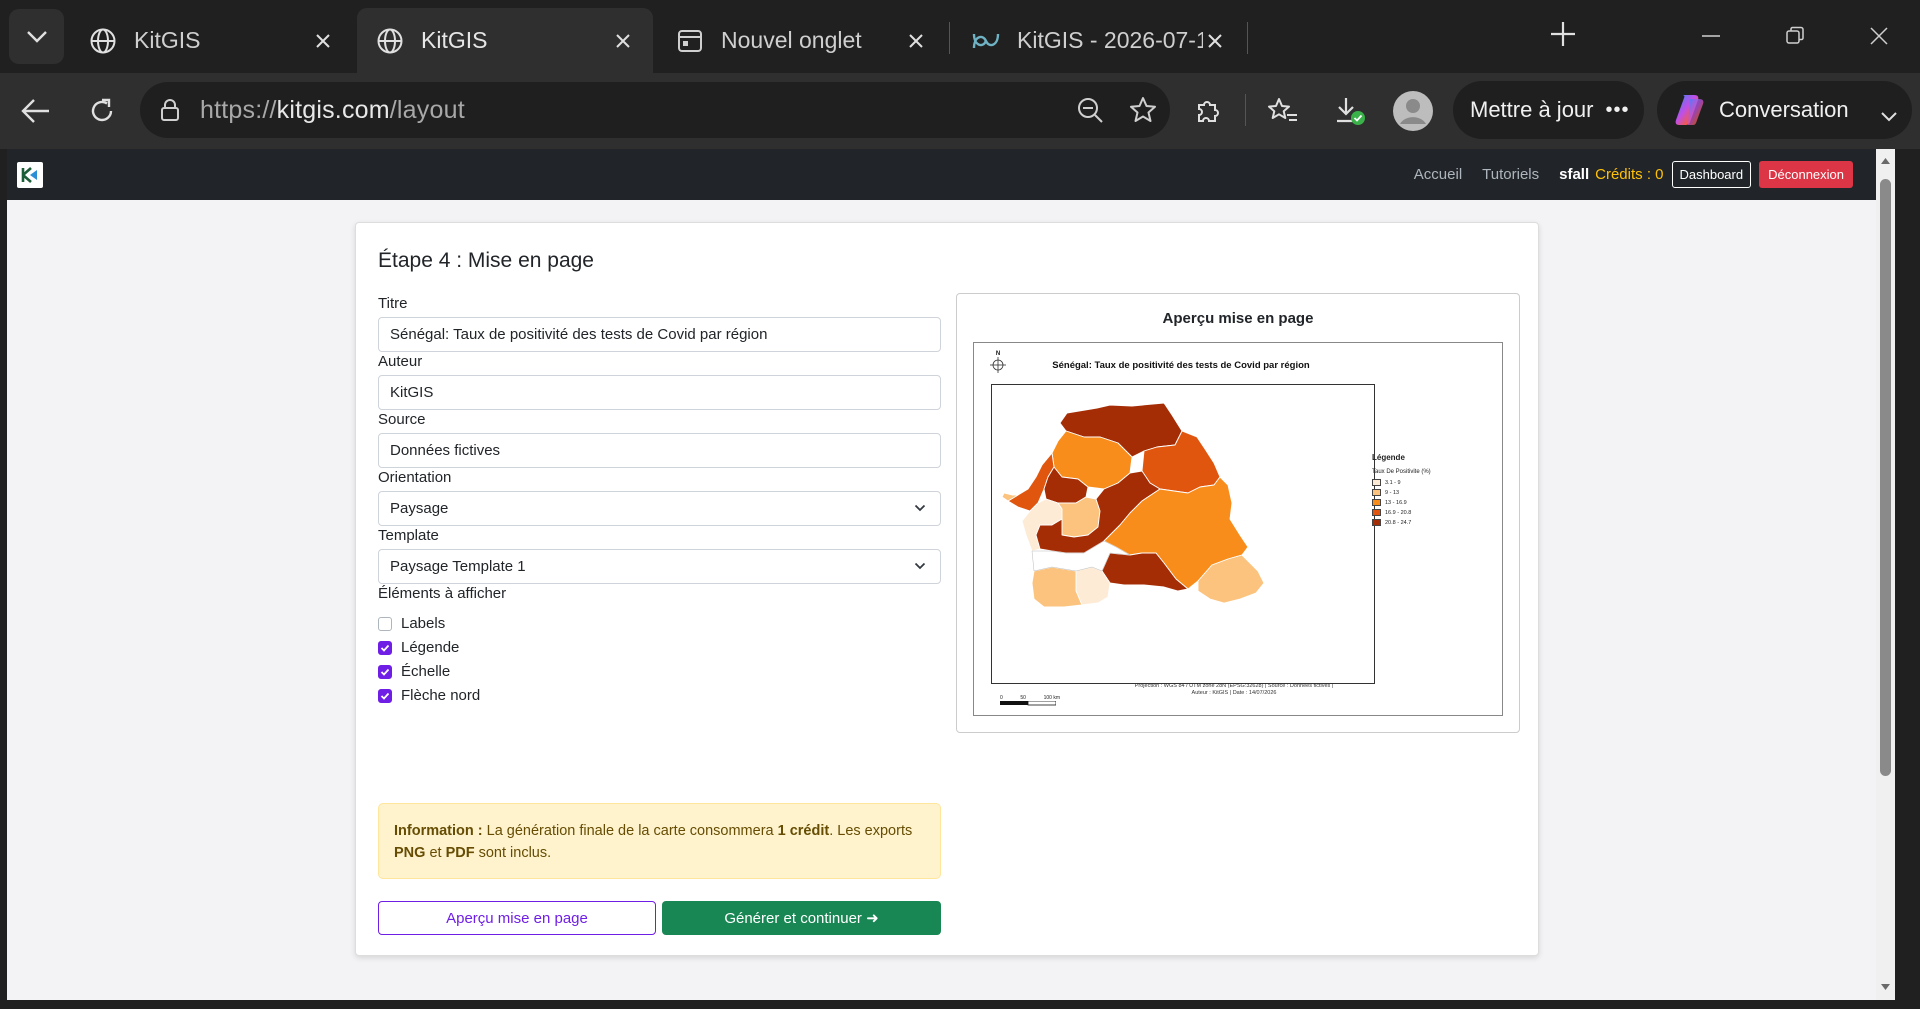  Describe the element at coordinates (411, 623) in the screenshot. I see `checkbox-labels: Labels` at that location.